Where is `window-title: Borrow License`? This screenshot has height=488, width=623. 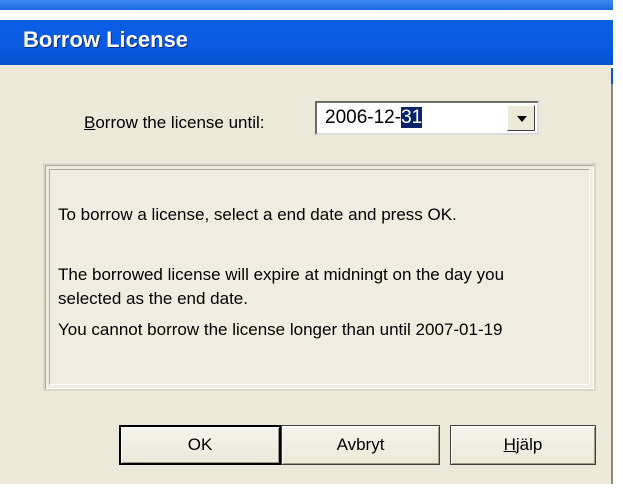
window-title: Borrow License is located at coordinates (106, 39).